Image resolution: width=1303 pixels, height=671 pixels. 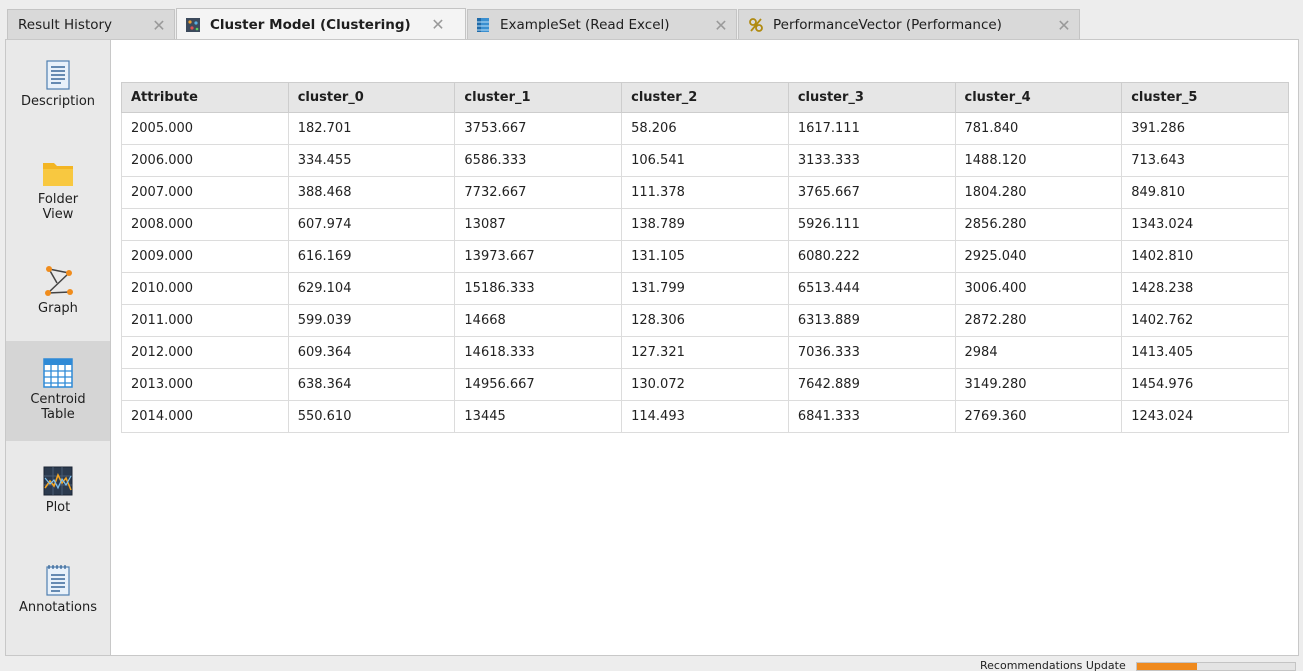 What do you see at coordinates (871, 97) in the screenshot?
I see `column-header-4: cluster_3` at bounding box center [871, 97].